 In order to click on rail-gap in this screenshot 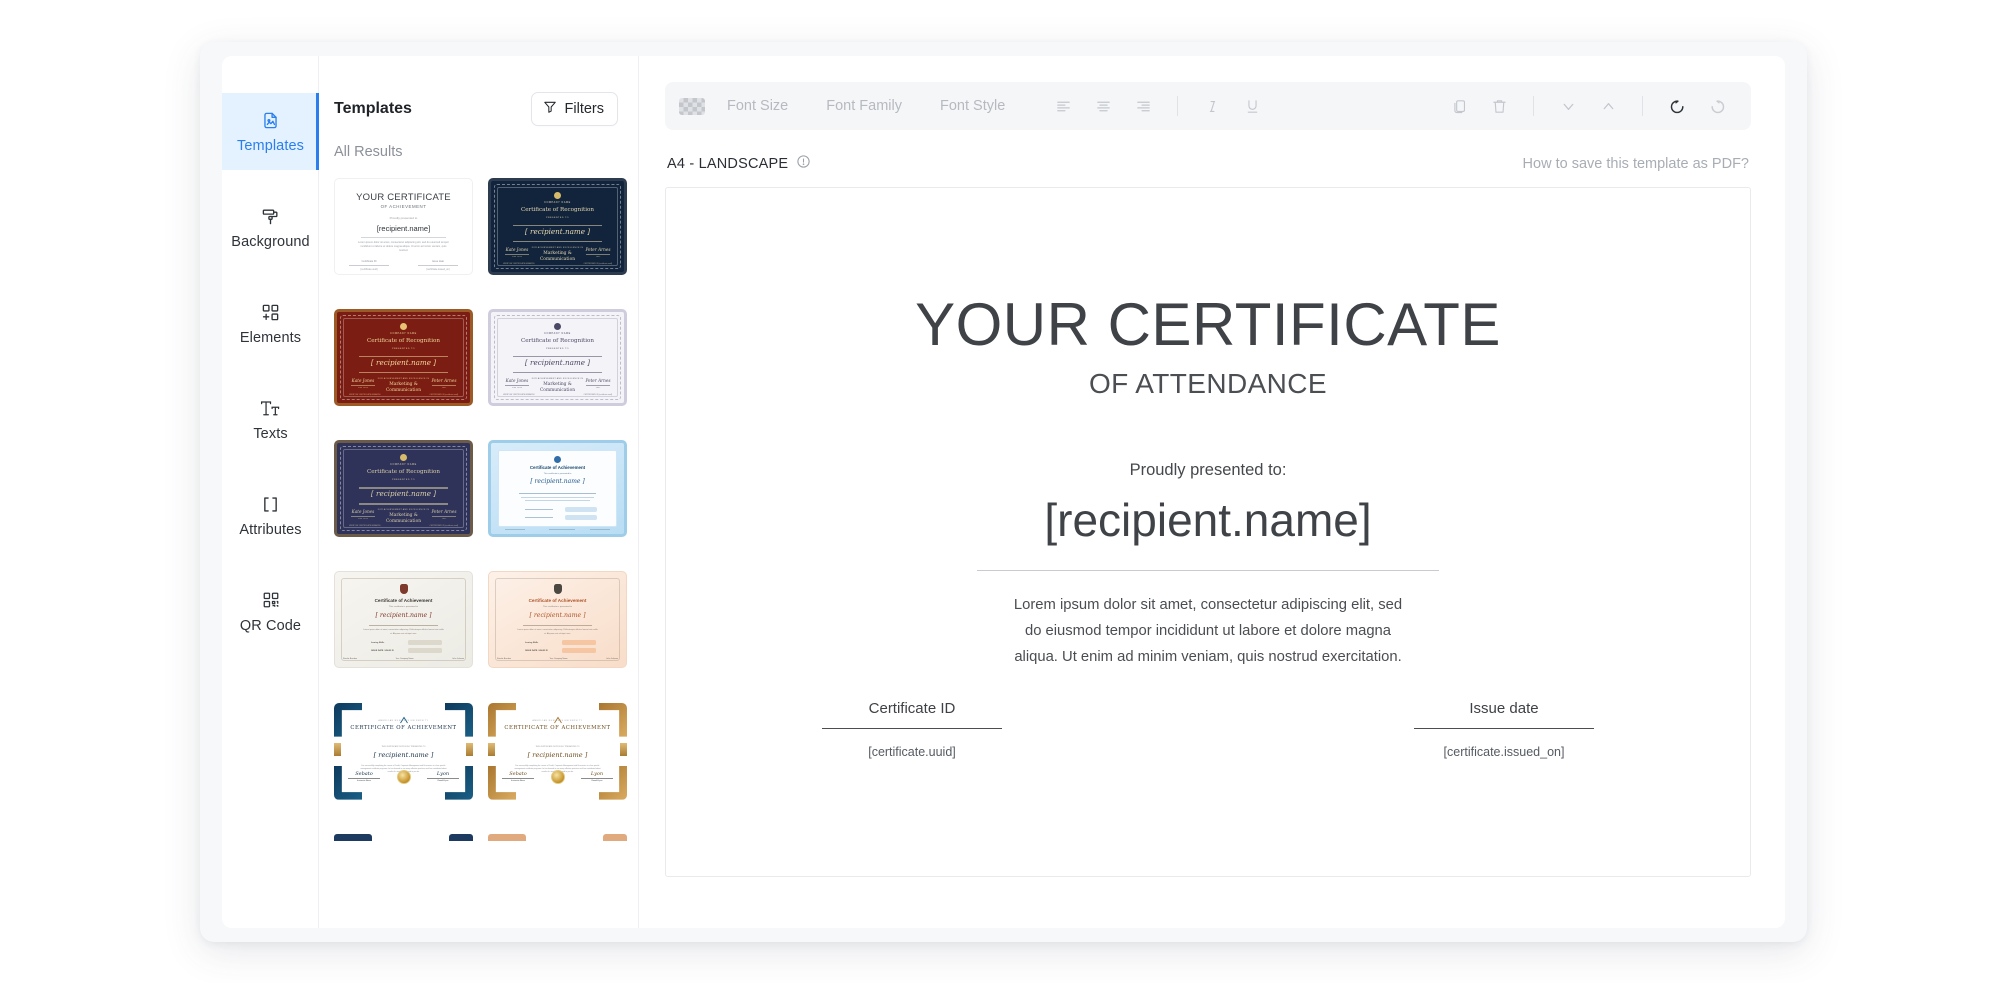, I will do `click(270, 563)`.